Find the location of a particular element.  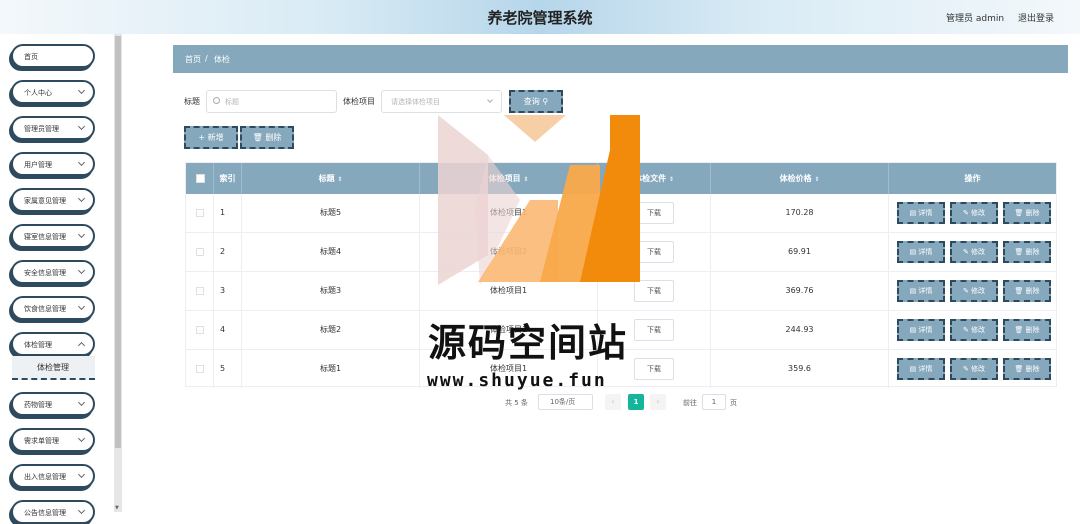

header-file: 体检文件 ⇕ is located at coordinates (654, 178).